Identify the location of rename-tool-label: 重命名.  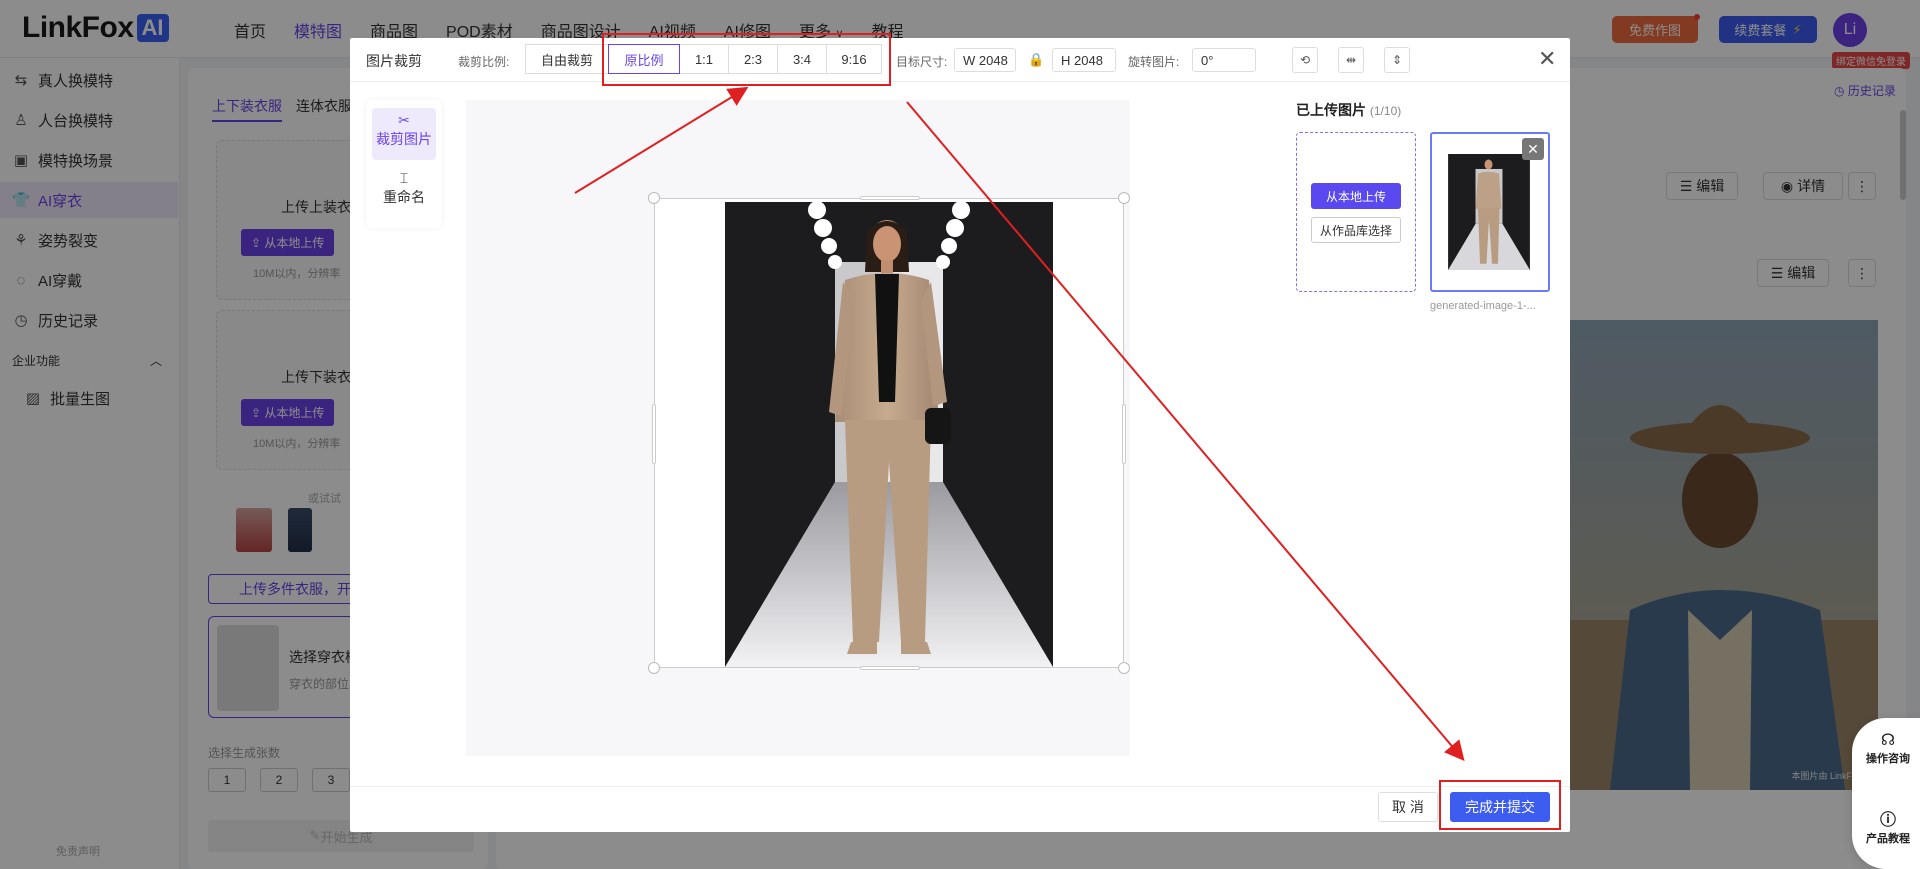
(404, 197).